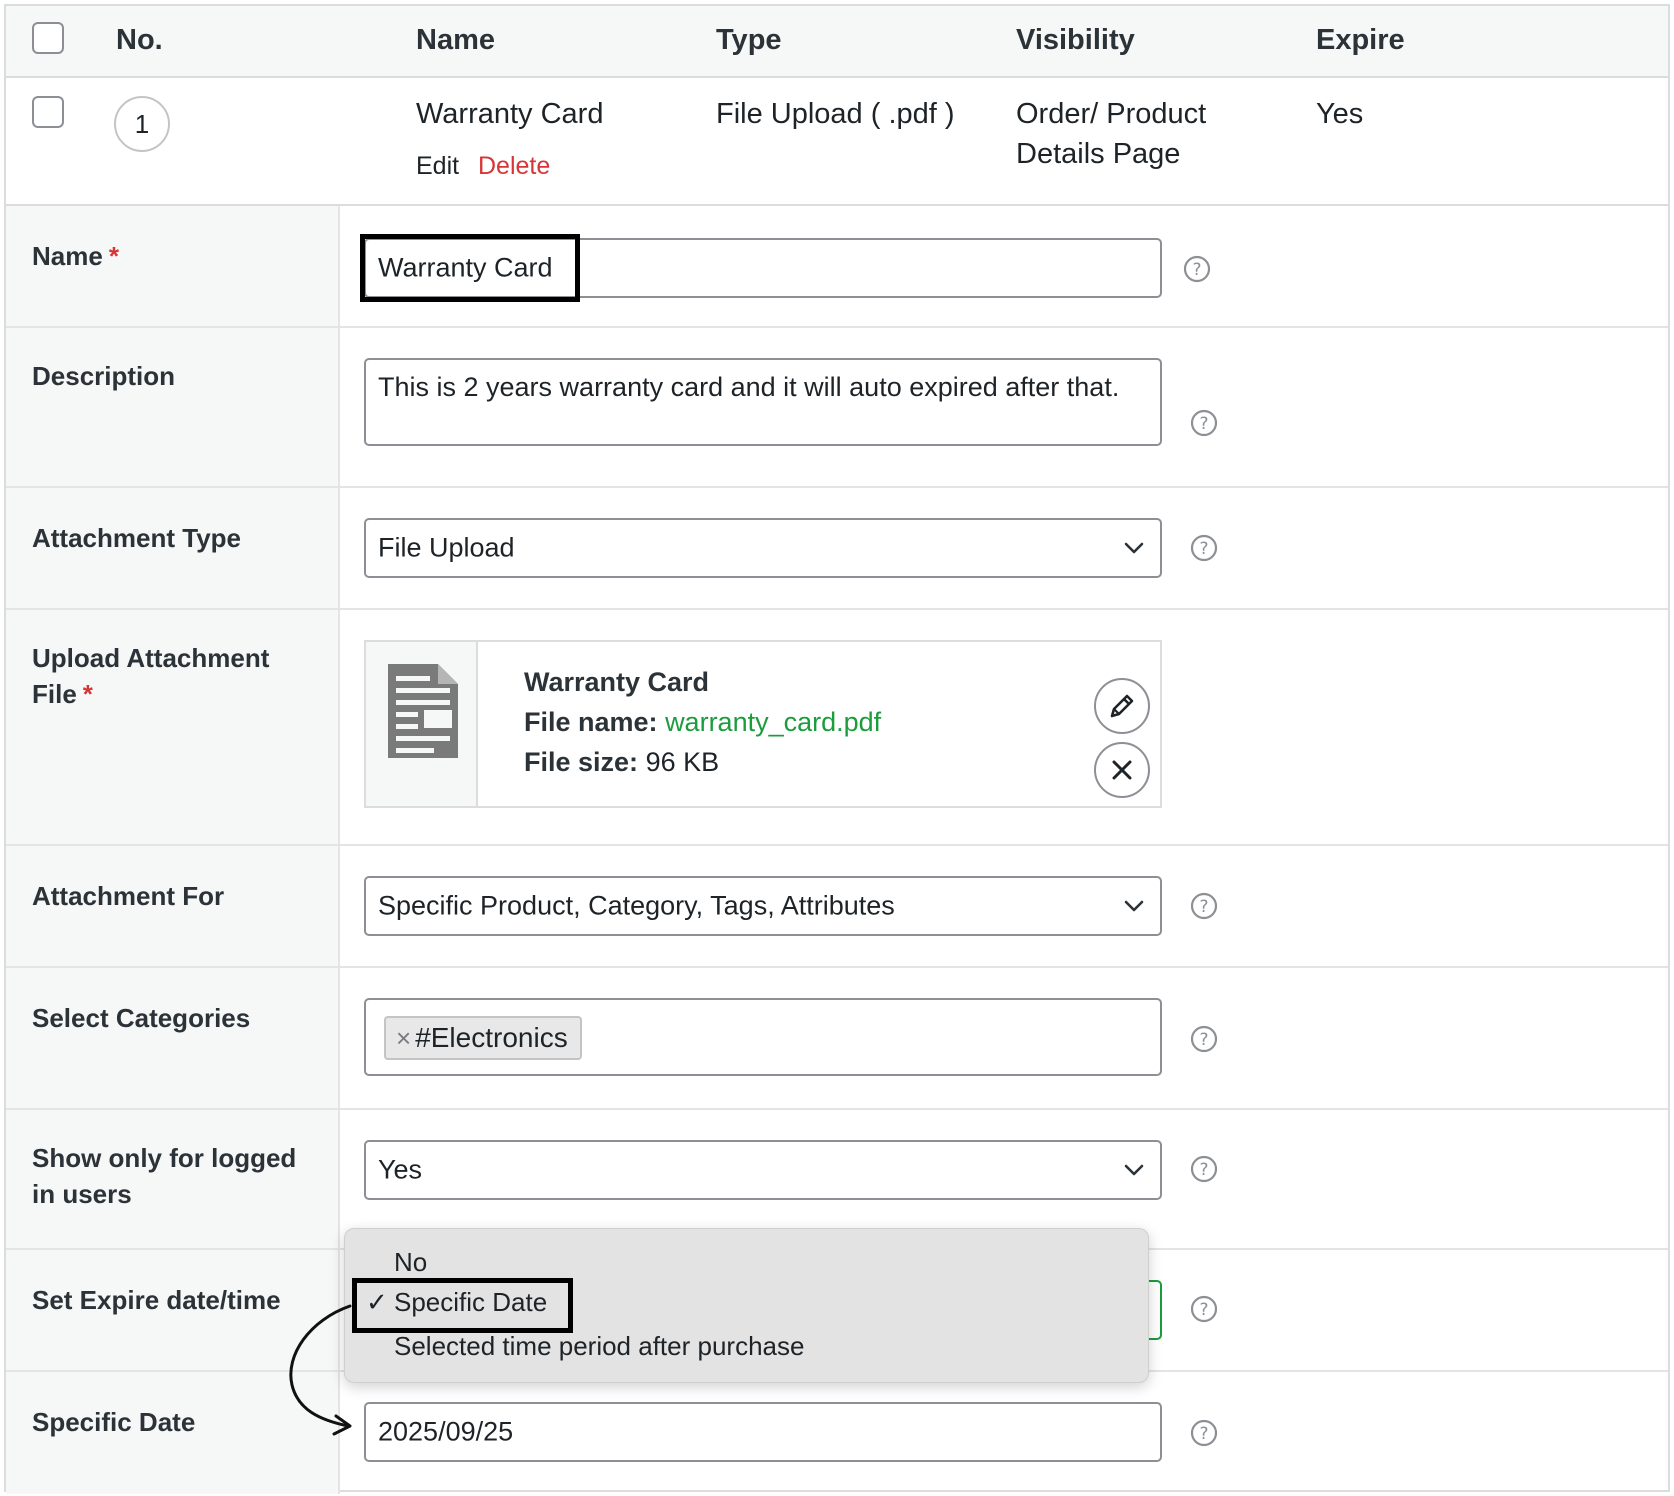 The height and width of the screenshot is (1496, 1674). What do you see at coordinates (682, 762) in the screenshot?
I see `file-size-value: 96 KB` at bounding box center [682, 762].